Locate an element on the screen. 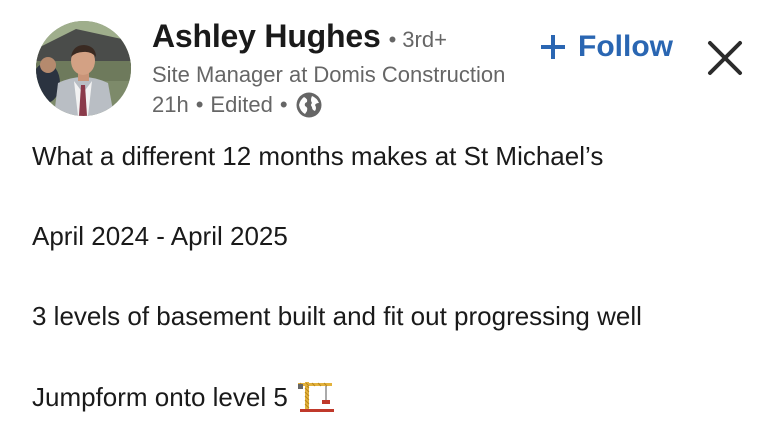 This screenshot has width=783, height=446. close-button is located at coordinates (725, 58).